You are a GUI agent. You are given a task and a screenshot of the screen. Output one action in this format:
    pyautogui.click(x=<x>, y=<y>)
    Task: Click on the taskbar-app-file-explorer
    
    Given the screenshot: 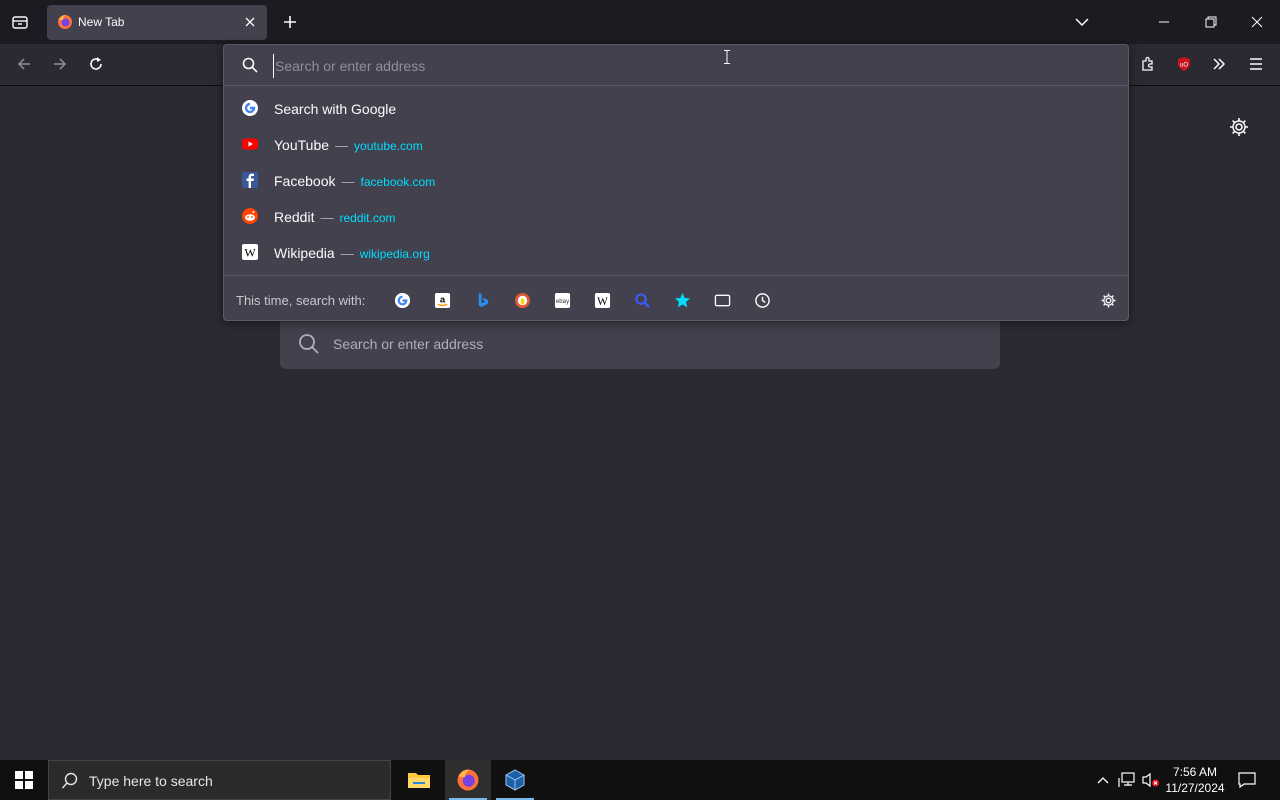 What is the action you would take?
    pyautogui.click(x=419, y=780)
    